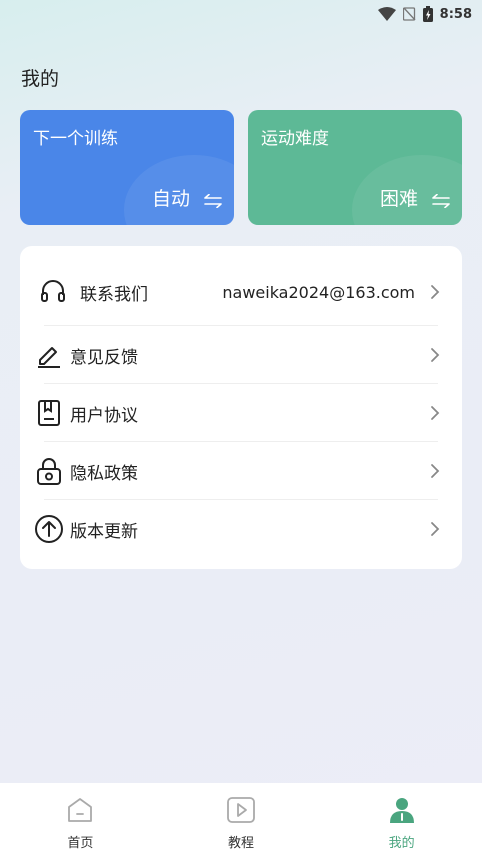 The width and height of the screenshot is (482, 856). Describe the element at coordinates (40, 79) in the screenshot. I see `page-title: 我的` at that location.